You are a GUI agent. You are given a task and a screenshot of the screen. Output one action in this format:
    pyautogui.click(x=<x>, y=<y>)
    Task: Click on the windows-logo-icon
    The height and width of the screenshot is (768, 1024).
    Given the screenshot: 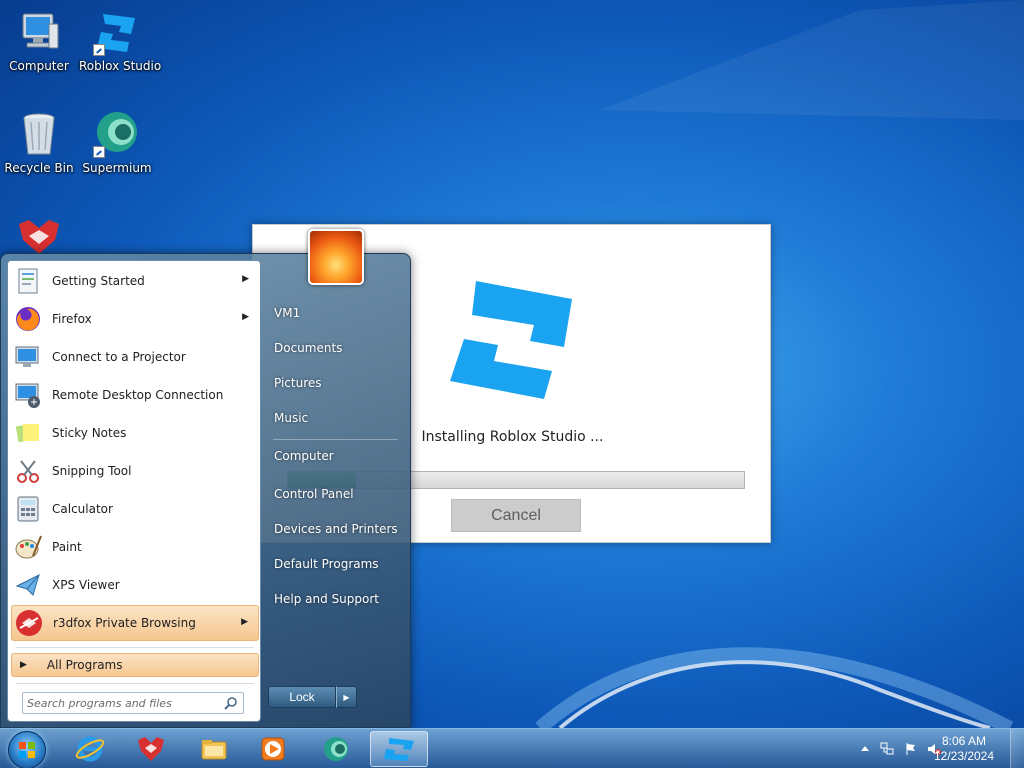 What is the action you would take?
    pyautogui.click(x=27, y=750)
    